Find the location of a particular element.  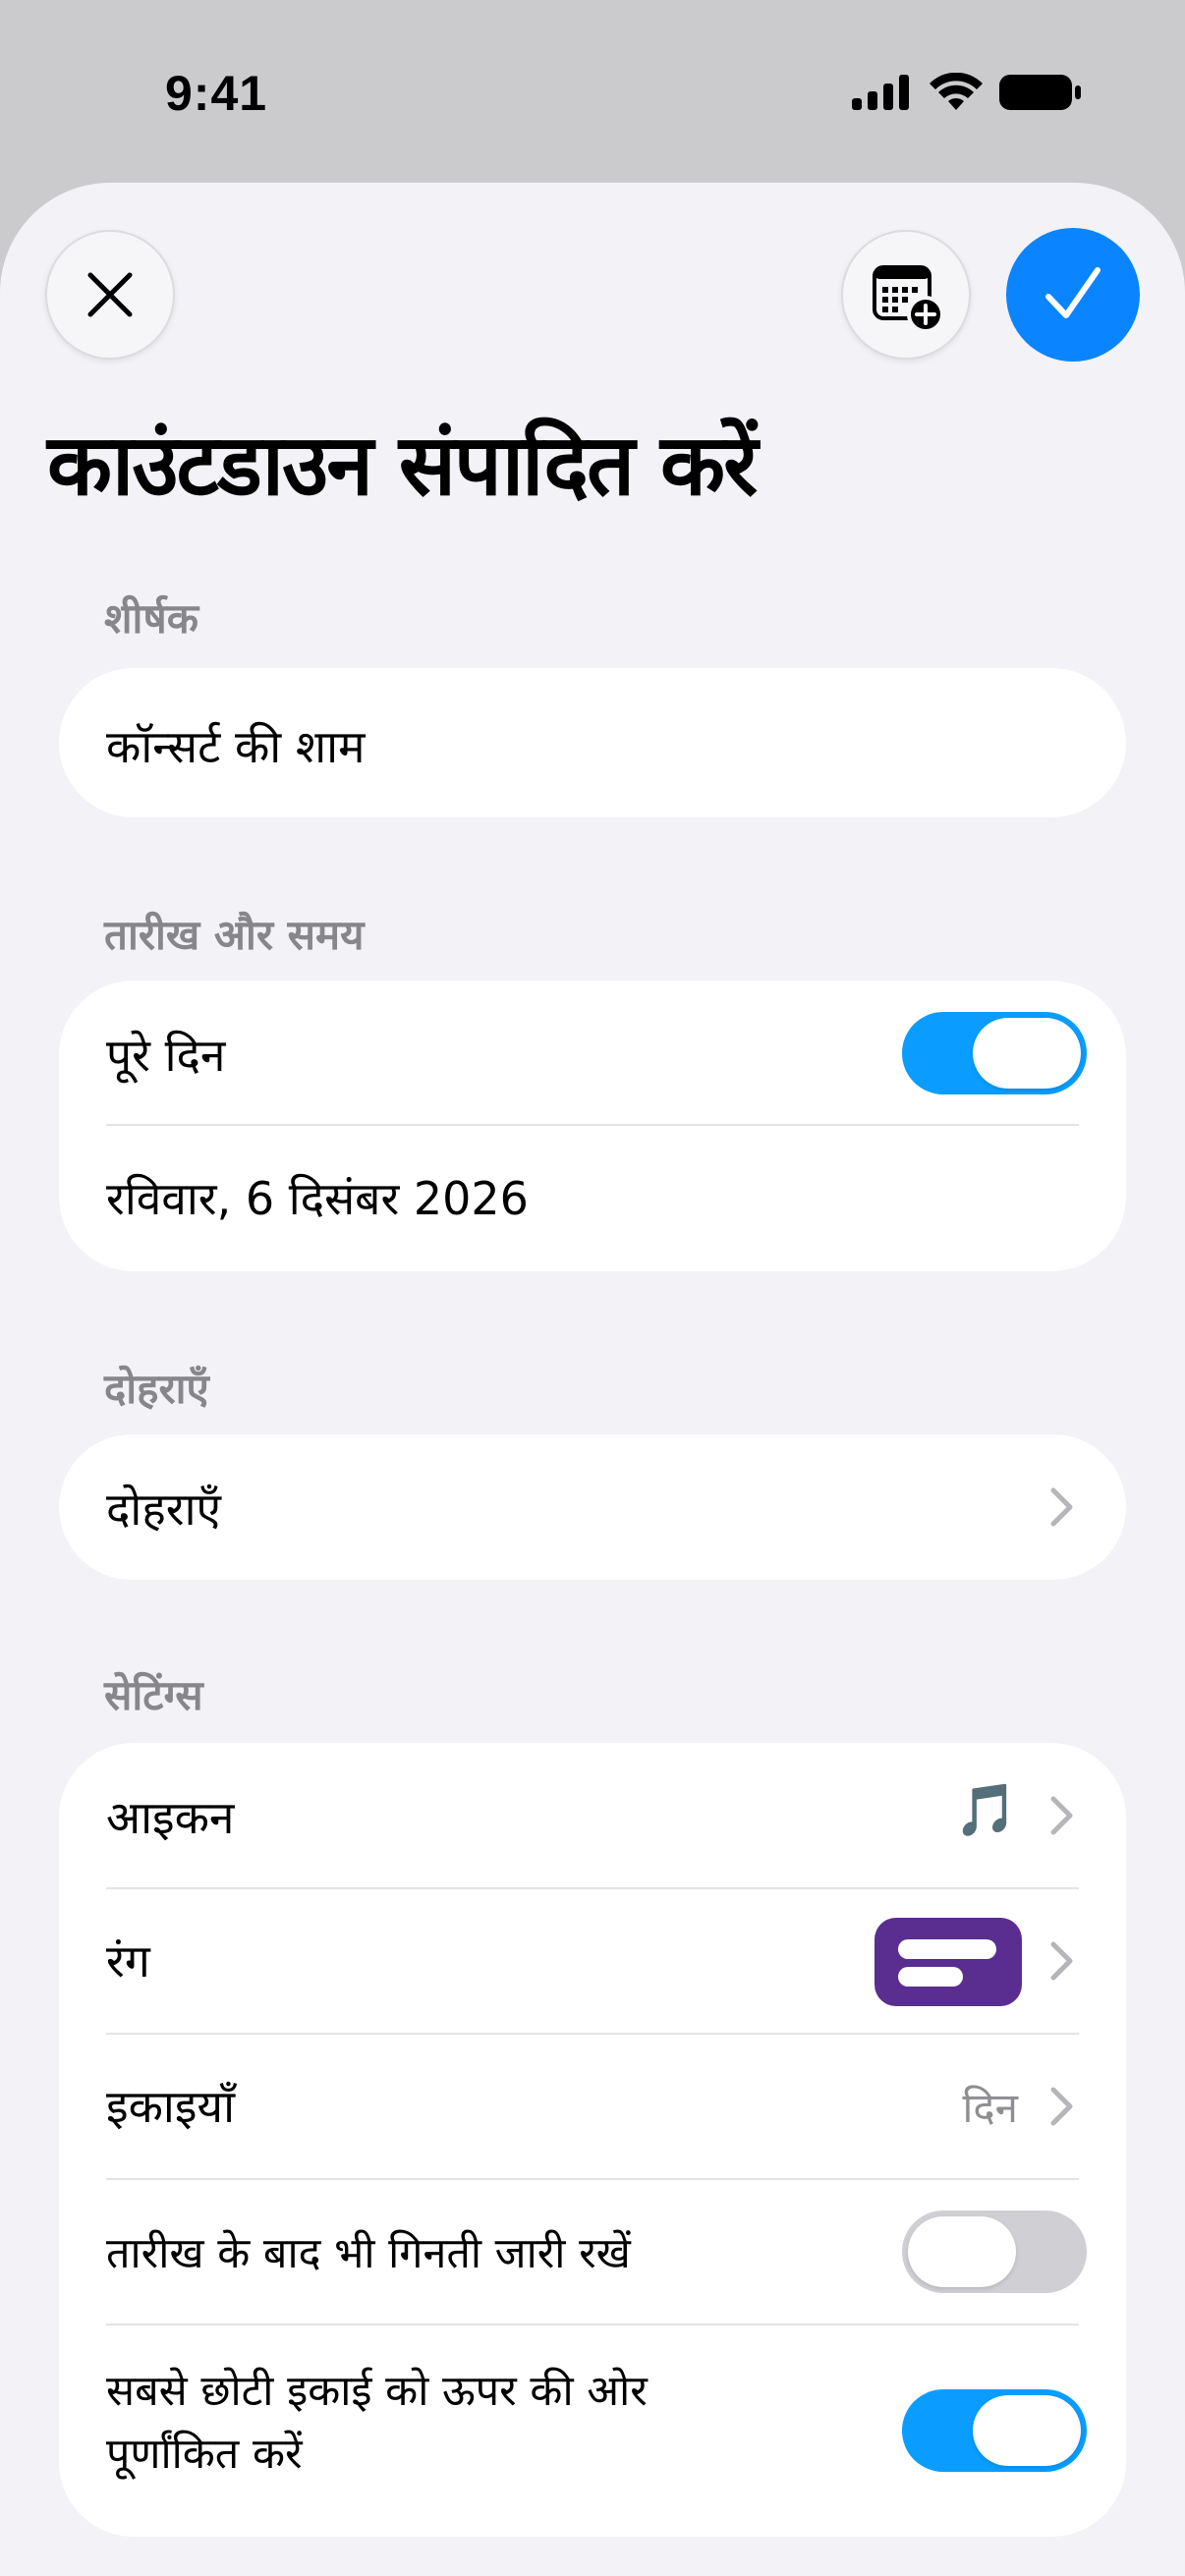

close-button is located at coordinates (110, 295).